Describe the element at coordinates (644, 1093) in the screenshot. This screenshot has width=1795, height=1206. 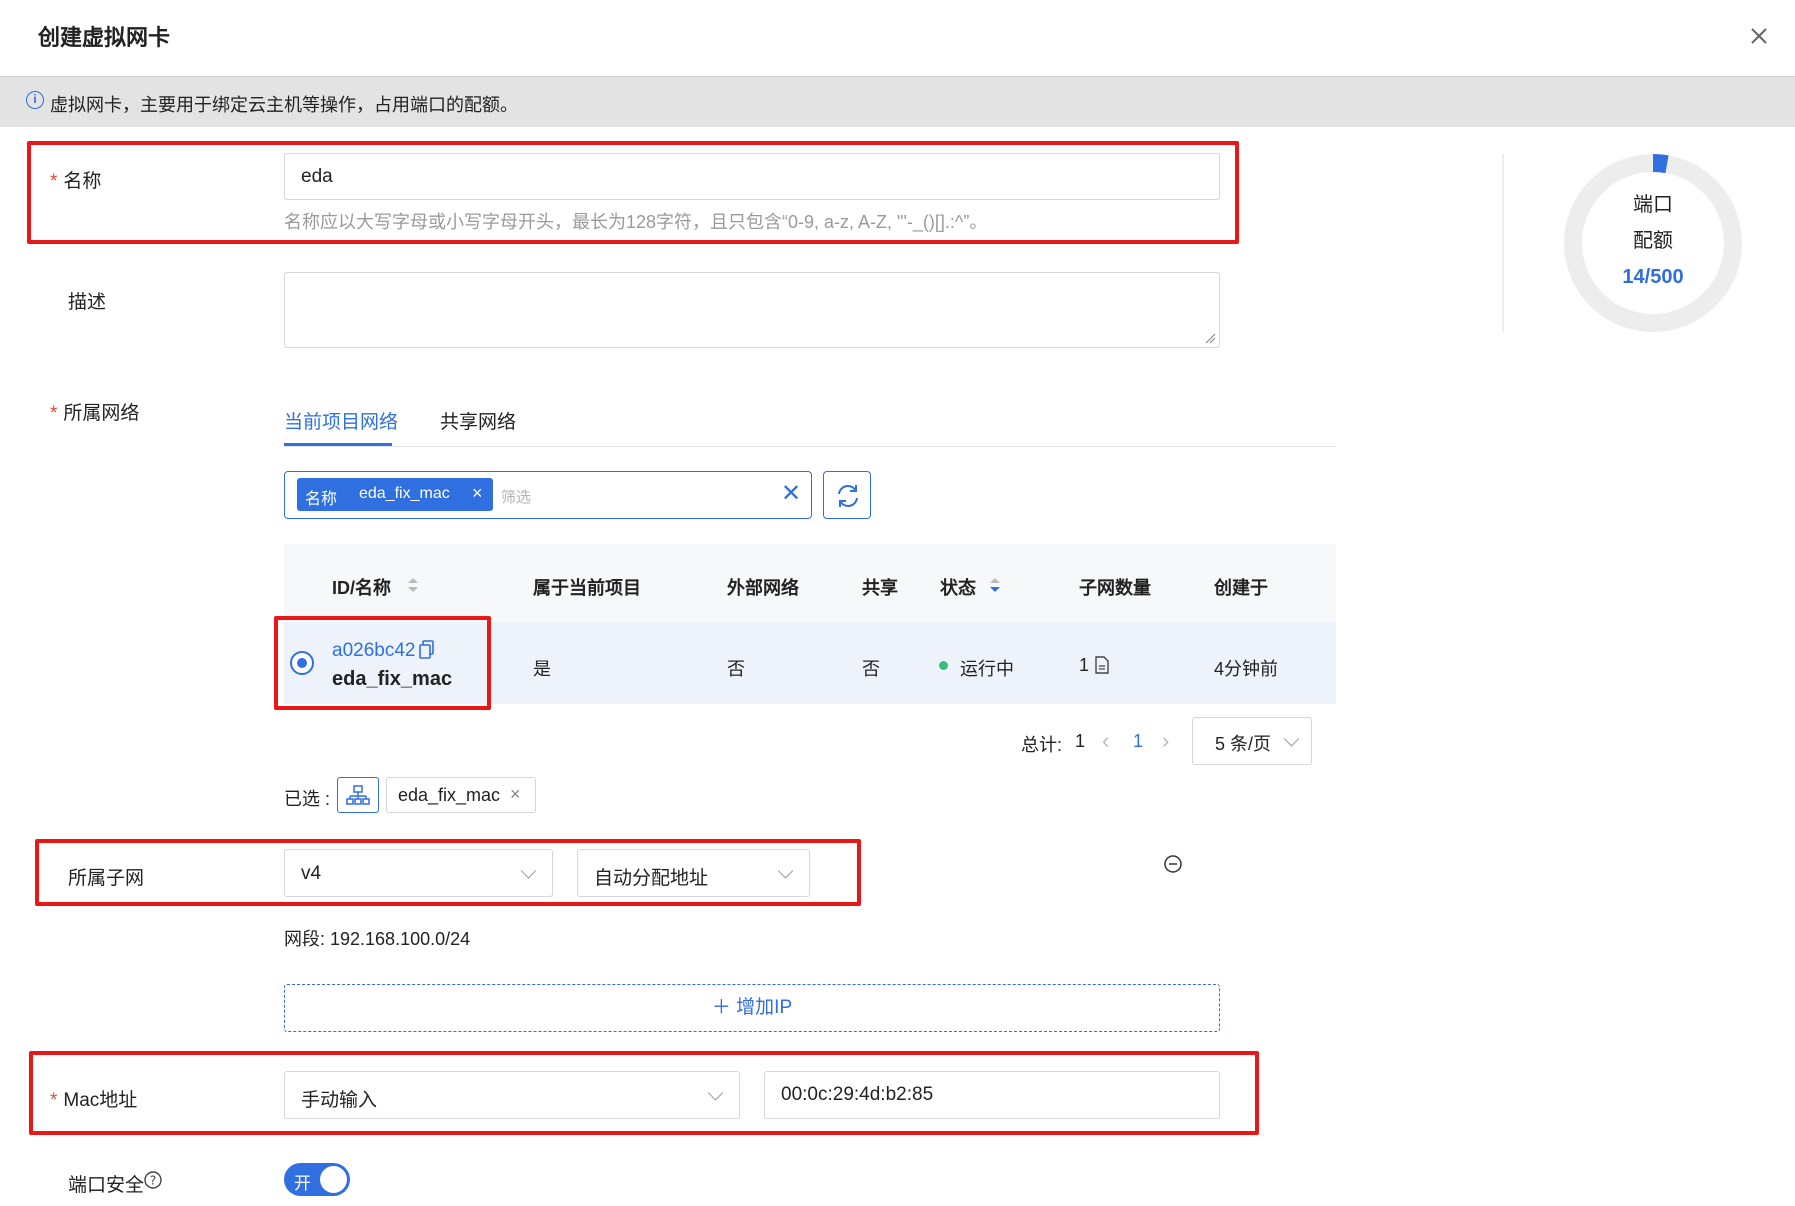
I see `highlight-mac` at that location.